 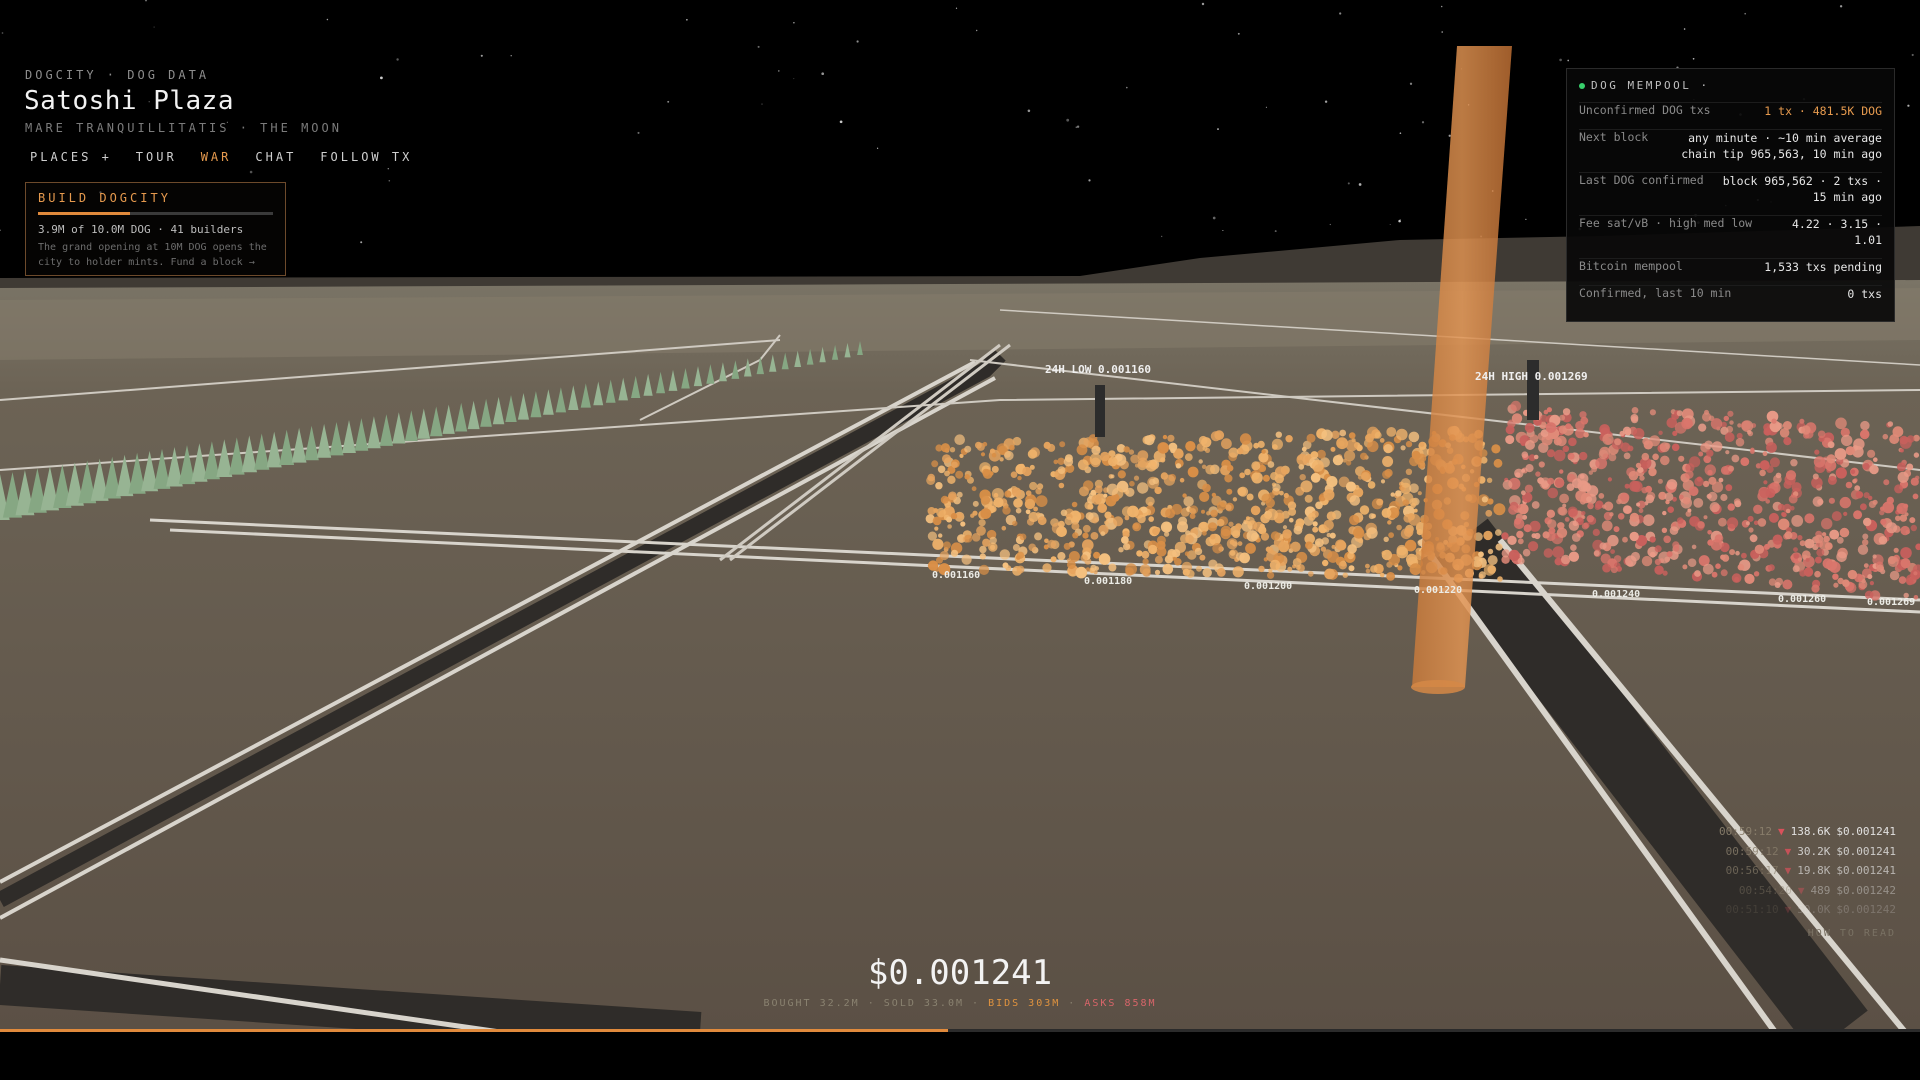 What do you see at coordinates (71, 157) in the screenshot?
I see `nav-places: PLACES +` at bounding box center [71, 157].